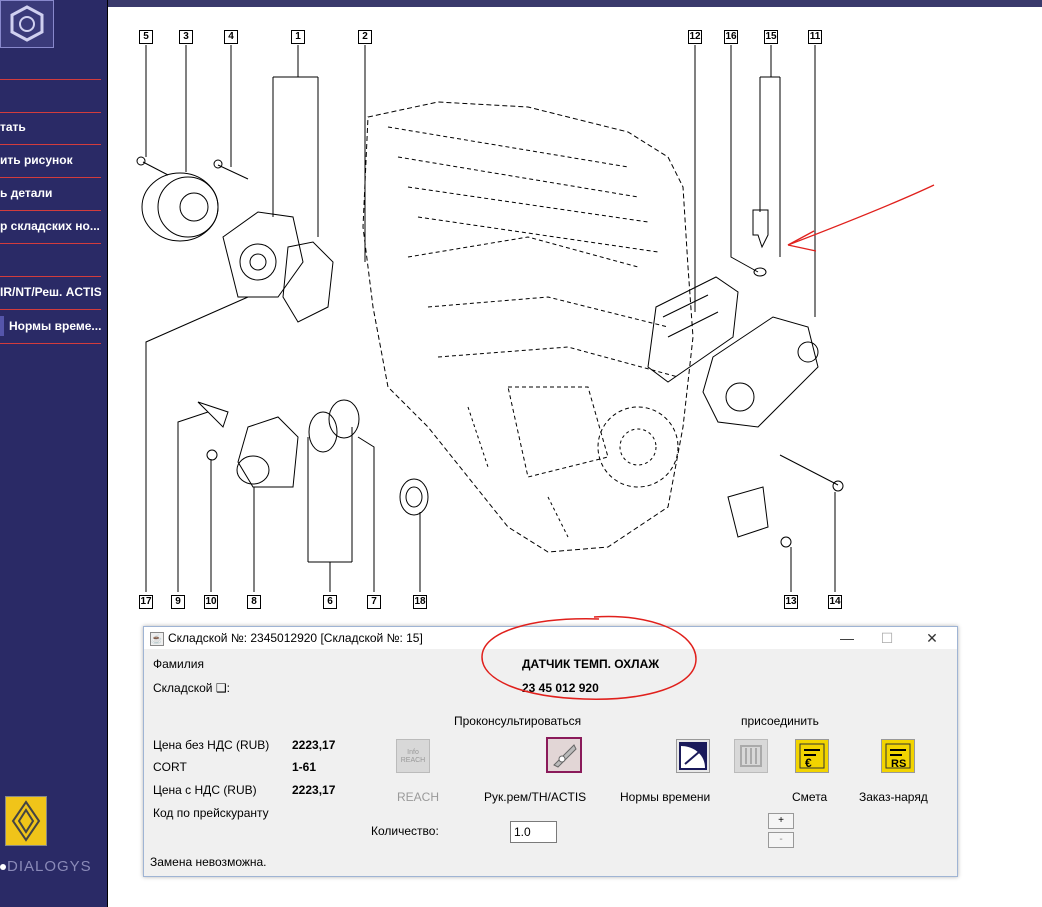  I want to click on estimate-icon: €, so click(812, 756).